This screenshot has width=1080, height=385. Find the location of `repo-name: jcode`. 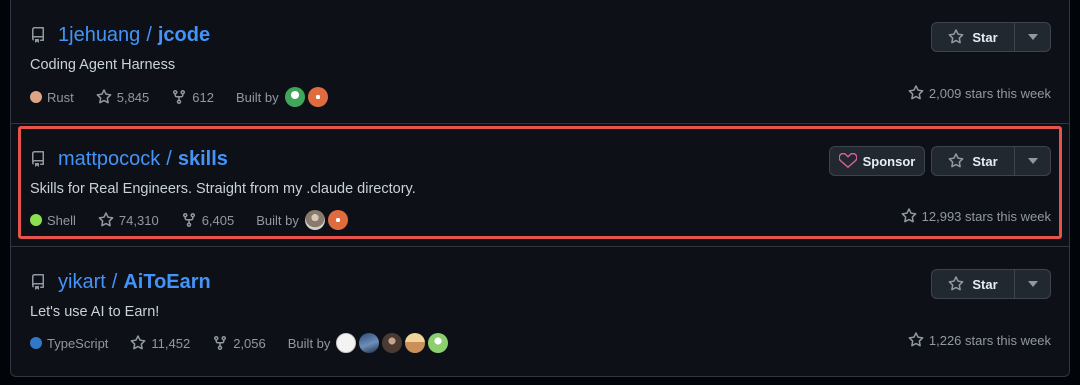

repo-name: jcode is located at coordinates (184, 35).